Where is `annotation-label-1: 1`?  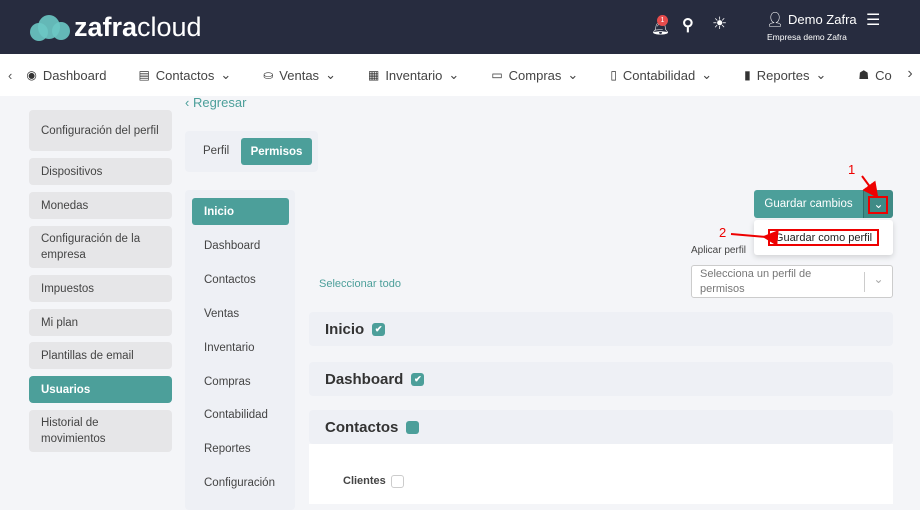
annotation-label-1: 1 is located at coordinates (852, 169).